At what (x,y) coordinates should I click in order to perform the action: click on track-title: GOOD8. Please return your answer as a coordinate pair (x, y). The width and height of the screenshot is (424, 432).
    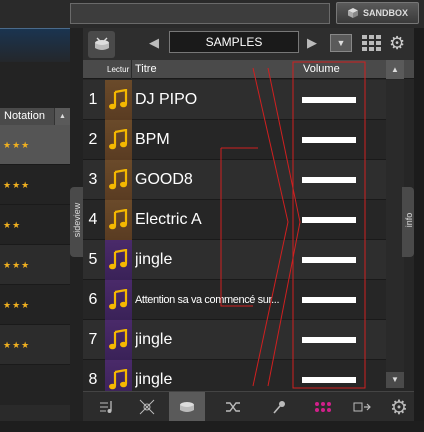
    Looking at the image, I should click on (164, 179).